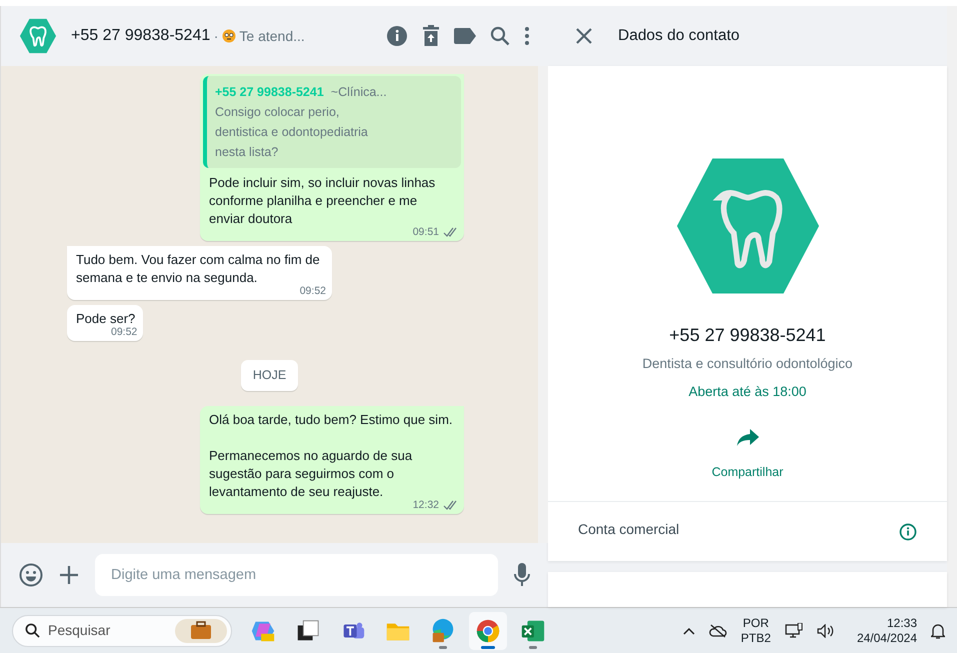 This screenshot has width=957, height=653. What do you see at coordinates (229, 36) in the screenshot?
I see `emoji-face-icon` at bounding box center [229, 36].